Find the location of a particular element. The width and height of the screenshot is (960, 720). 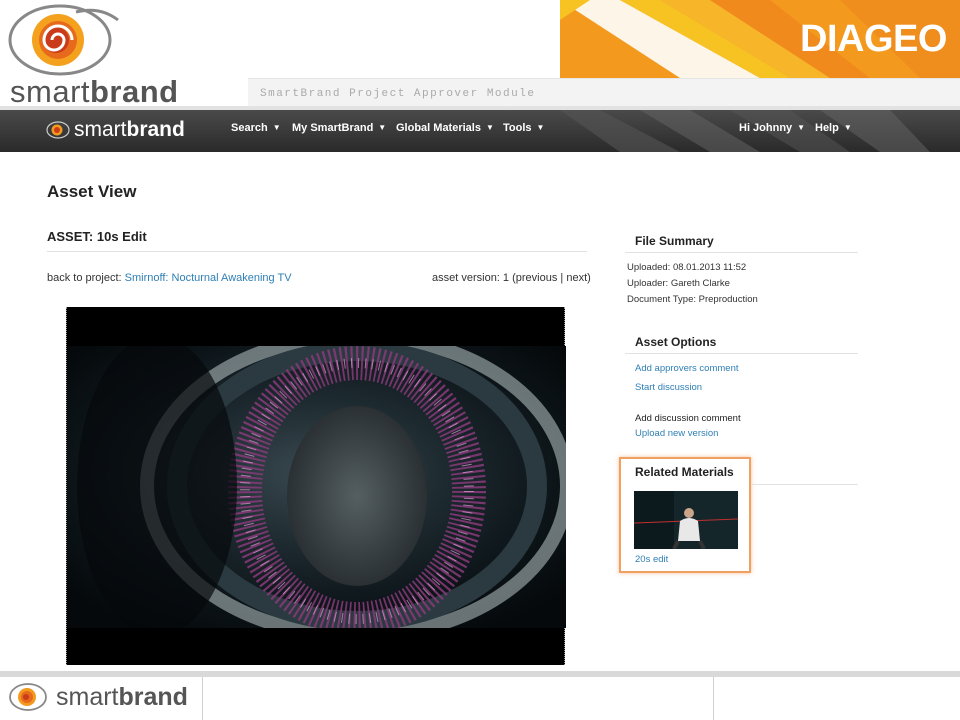

project-link: Smirnoff: Nocturnal Awakening TV is located at coordinates (208, 278).